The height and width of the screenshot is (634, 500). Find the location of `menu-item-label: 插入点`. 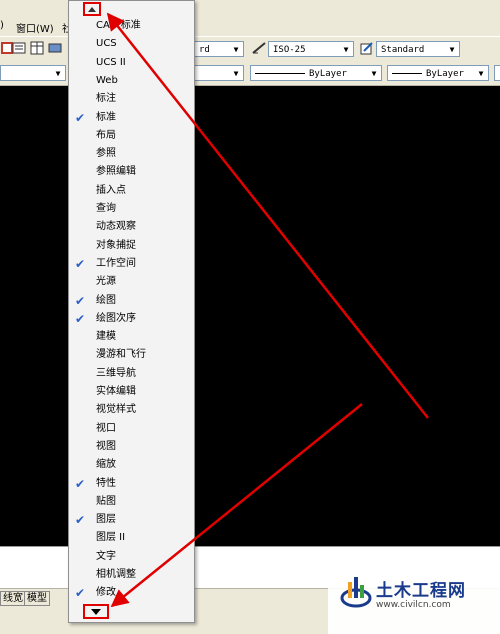

menu-item-label: 插入点 is located at coordinates (111, 191).